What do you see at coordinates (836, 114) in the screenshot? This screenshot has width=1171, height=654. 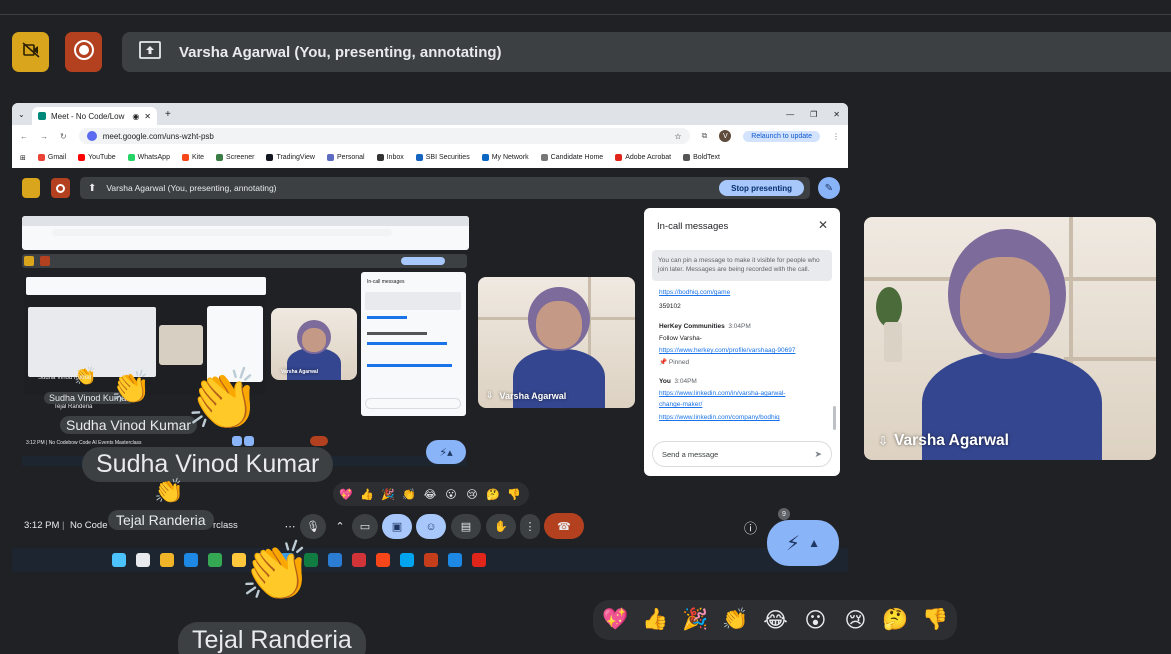 I see `window-close-icon: ✕` at bounding box center [836, 114].